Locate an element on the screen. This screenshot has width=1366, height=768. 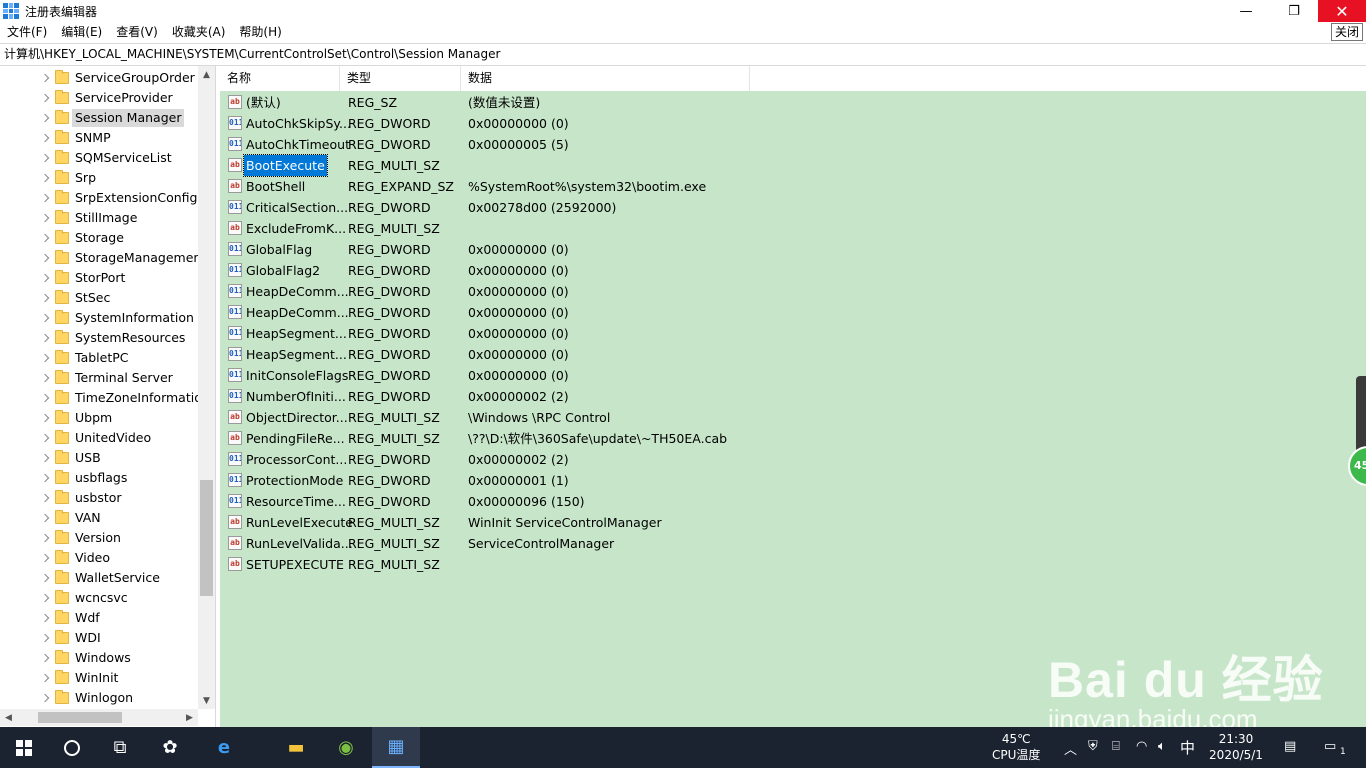
wifi-icon: ◠ is located at coordinates (1141, 746).